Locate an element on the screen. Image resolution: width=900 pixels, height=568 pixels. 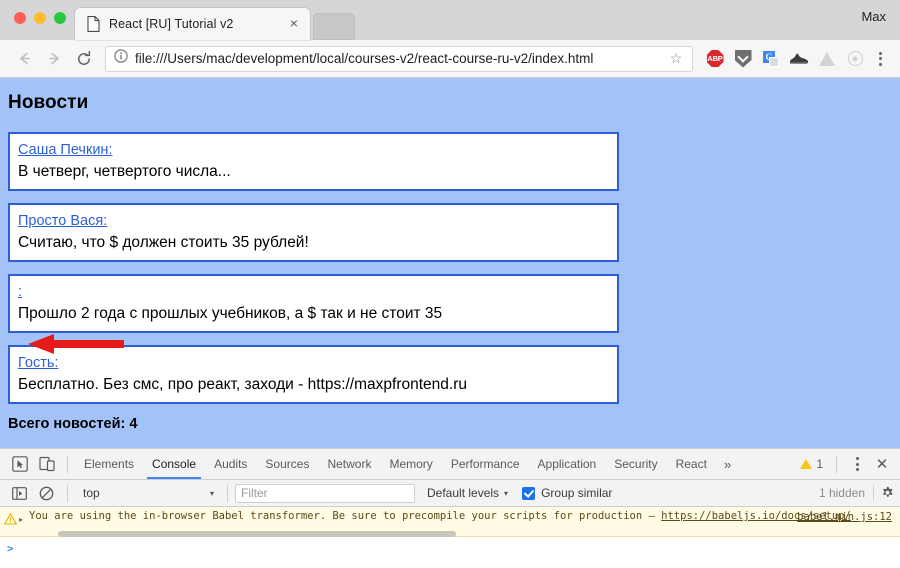
gear-icon is located at coordinates (887, 493).